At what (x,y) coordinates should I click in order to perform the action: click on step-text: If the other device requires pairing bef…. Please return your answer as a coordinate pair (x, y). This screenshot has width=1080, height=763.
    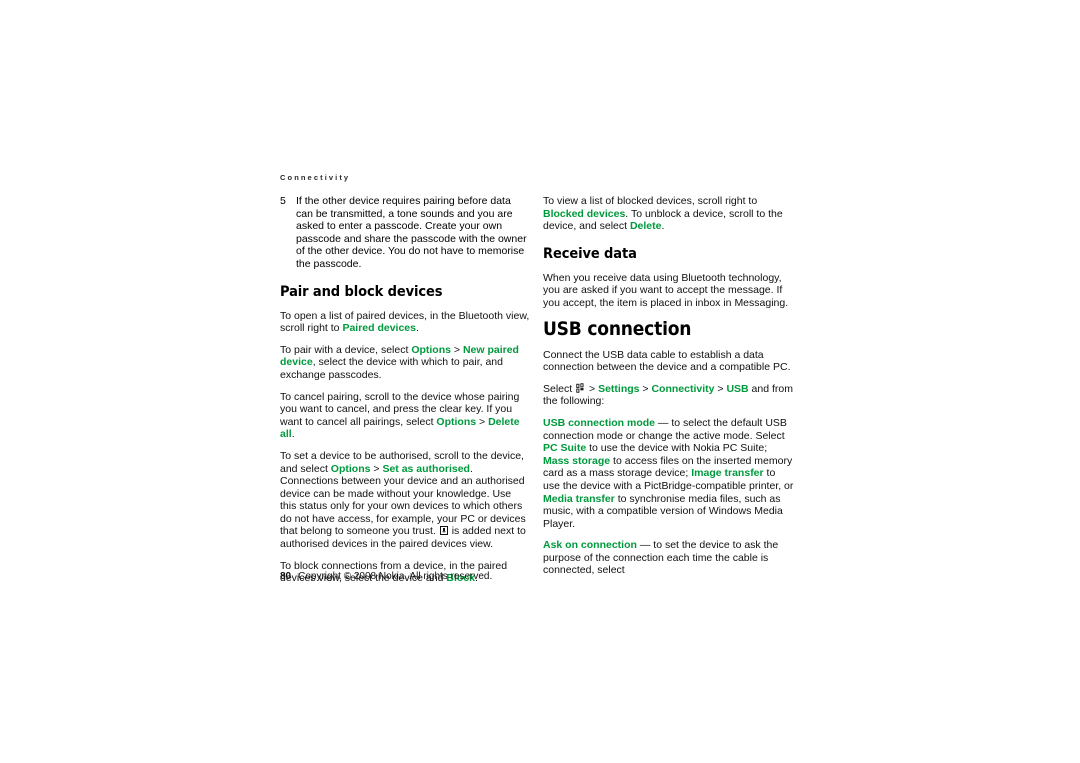
    Looking at the image, I should click on (411, 232).